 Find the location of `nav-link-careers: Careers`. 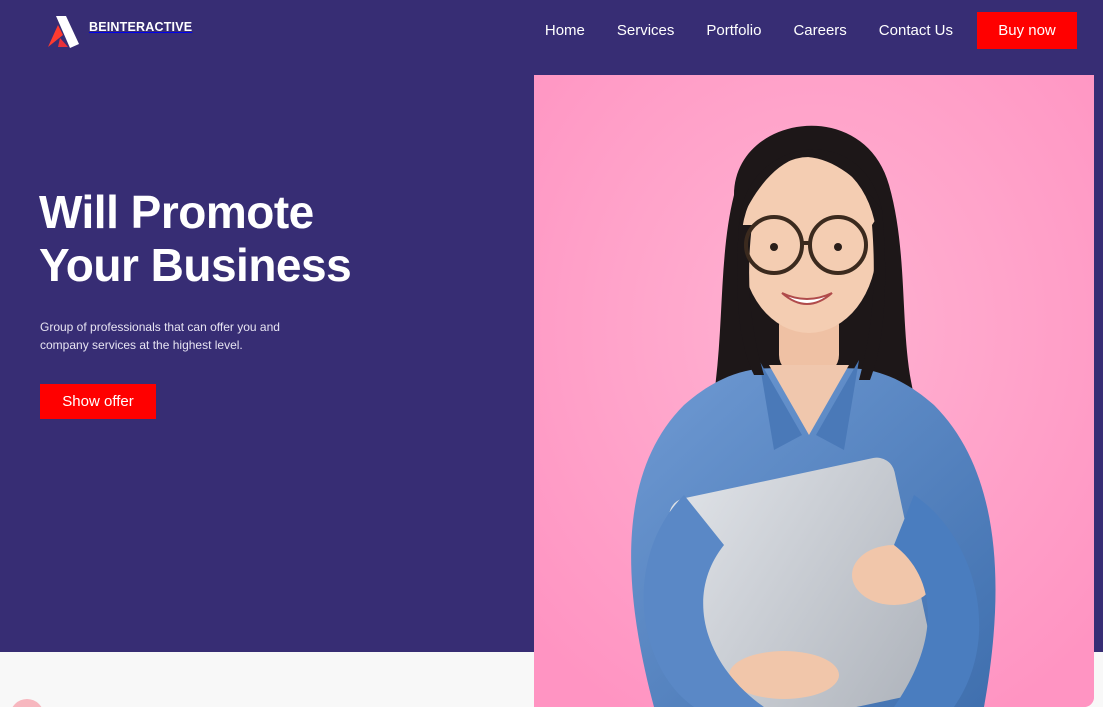

nav-link-careers: Careers is located at coordinates (819, 30).